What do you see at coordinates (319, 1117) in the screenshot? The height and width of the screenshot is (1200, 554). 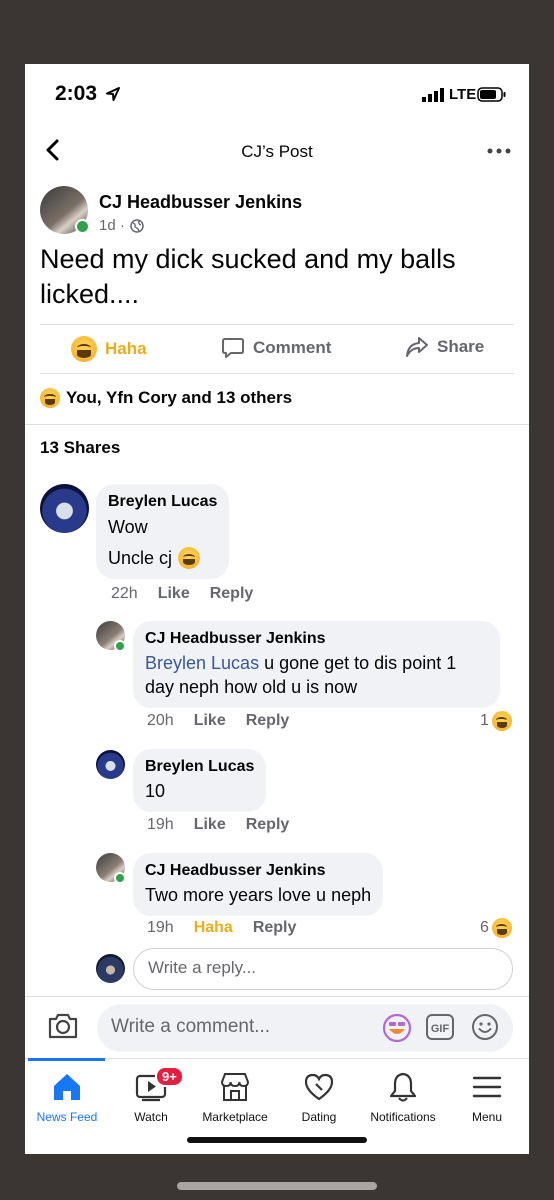 I see `tab-label: Dating` at bounding box center [319, 1117].